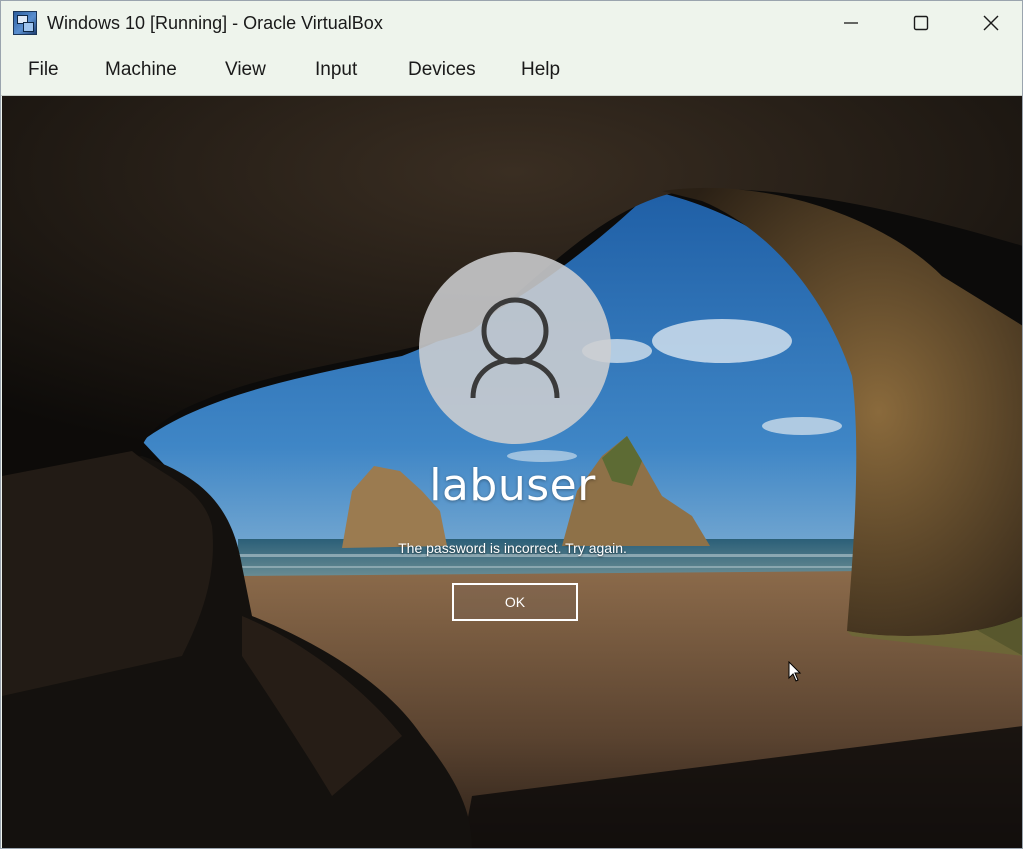 This screenshot has height=849, width=1023. I want to click on mouse-pointer-icon, so click(795, 671).